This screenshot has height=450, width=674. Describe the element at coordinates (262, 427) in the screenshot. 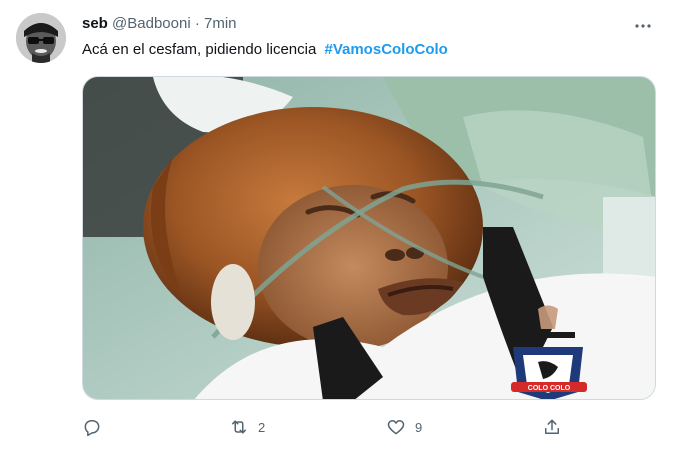

I see `retweet-count: 2` at that location.